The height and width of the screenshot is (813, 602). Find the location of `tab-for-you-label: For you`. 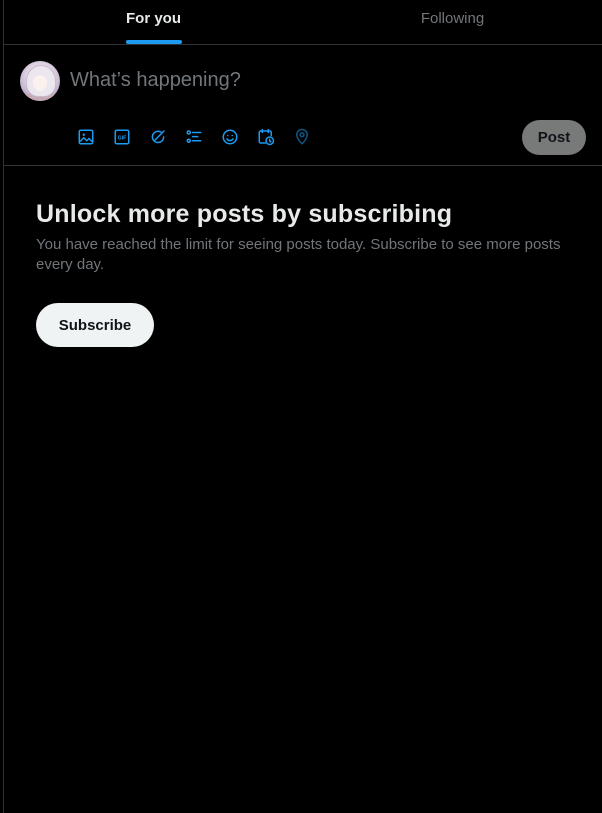

tab-for-you-label: For you is located at coordinates (153, 18).